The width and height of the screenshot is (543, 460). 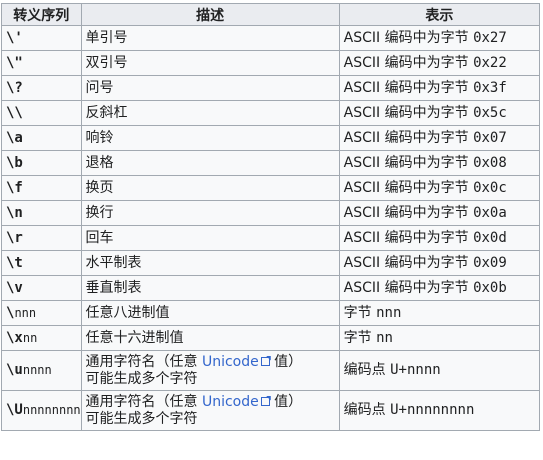 What do you see at coordinates (41, 313) in the screenshot?
I see `escape-sequence-cell: \nnn` at bounding box center [41, 313].